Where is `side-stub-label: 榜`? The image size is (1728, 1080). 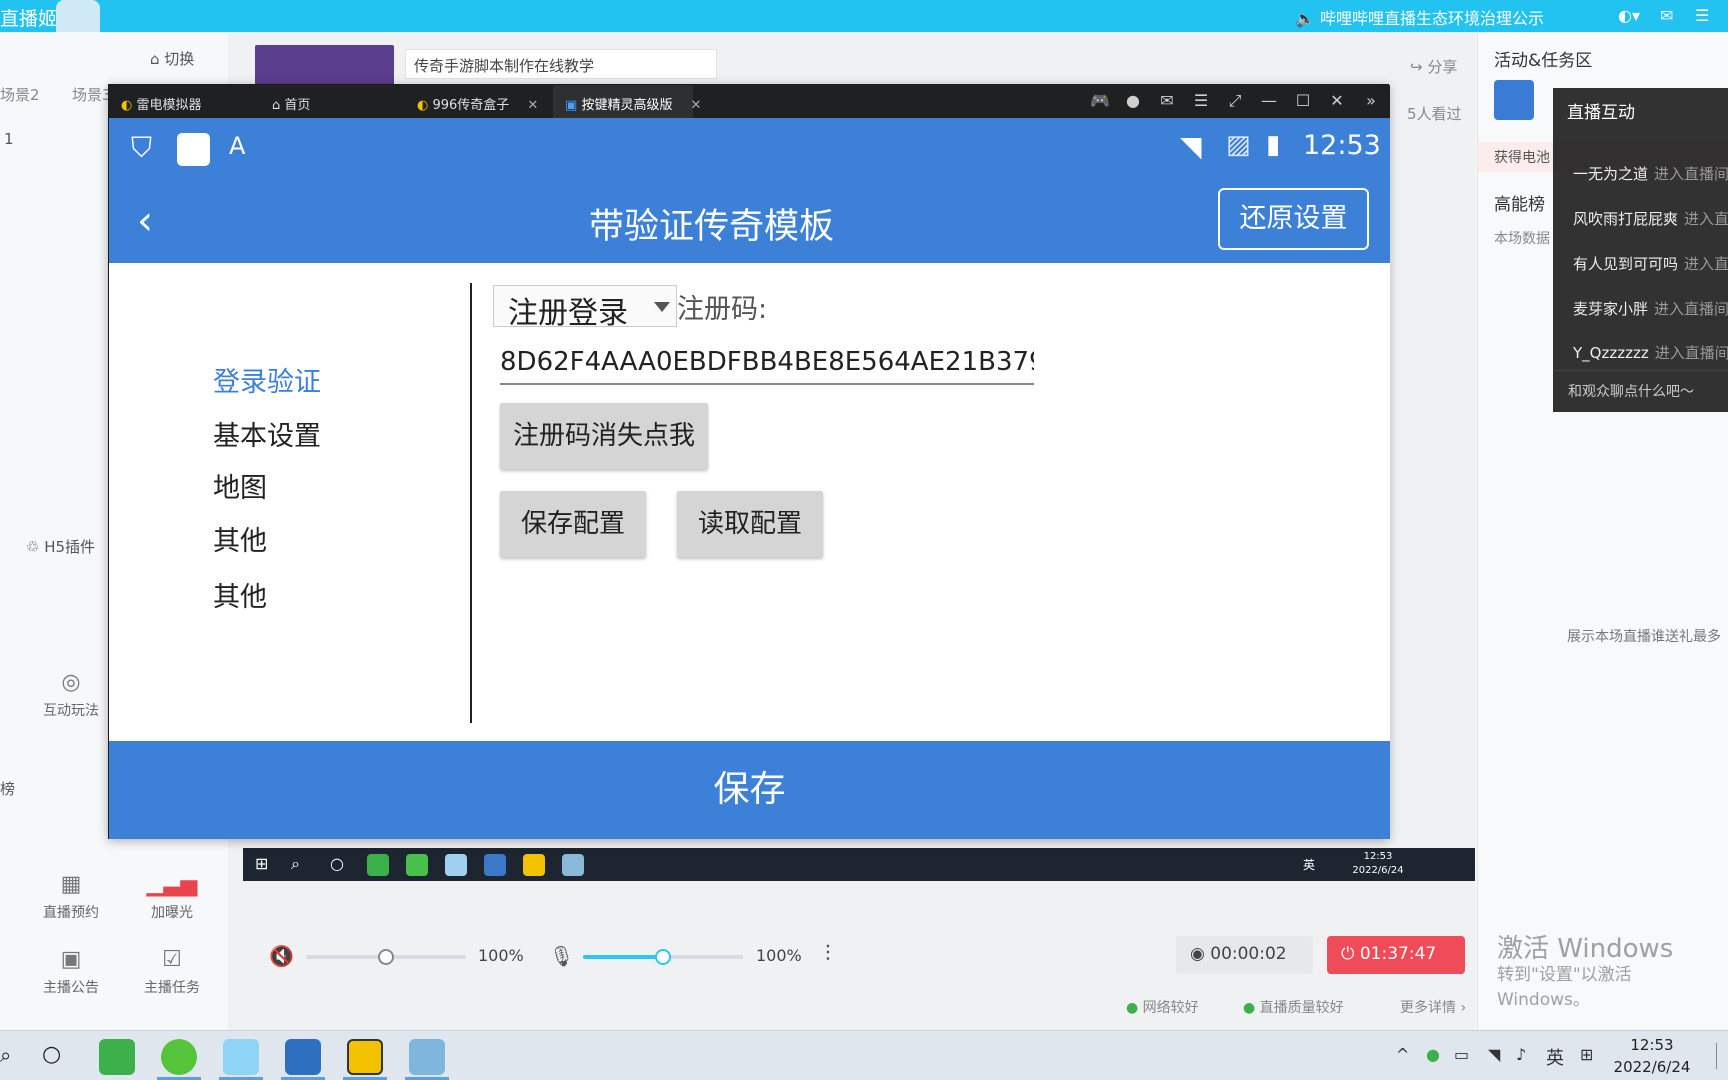 side-stub-label: 榜 is located at coordinates (8, 789).